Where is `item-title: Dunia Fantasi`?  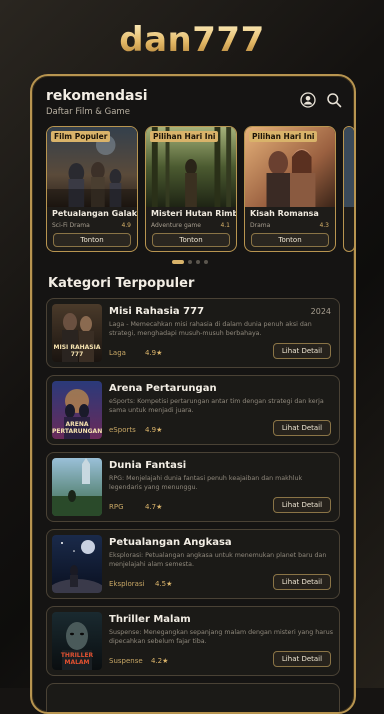
item-title: Dunia Fantasi is located at coordinates (148, 465).